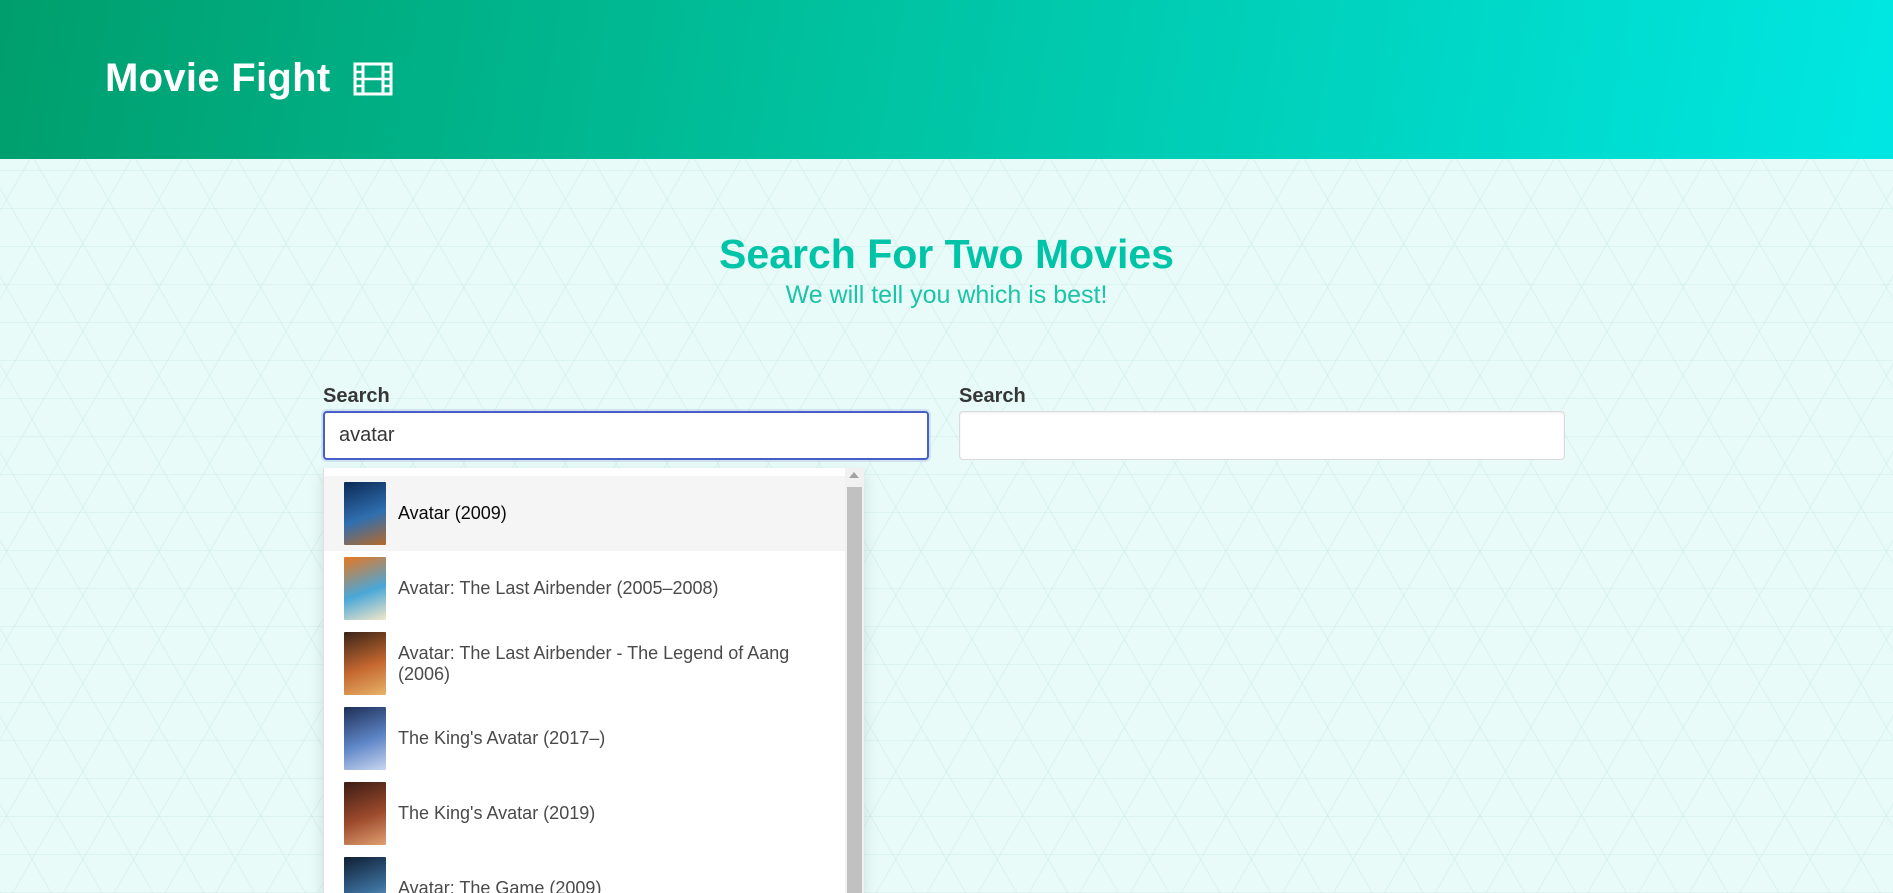 This screenshot has height=893, width=1893. What do you see at coordinates (854, 690) in the screenshot?
I see `scroll-thumb` at bounding box center [854, 690].